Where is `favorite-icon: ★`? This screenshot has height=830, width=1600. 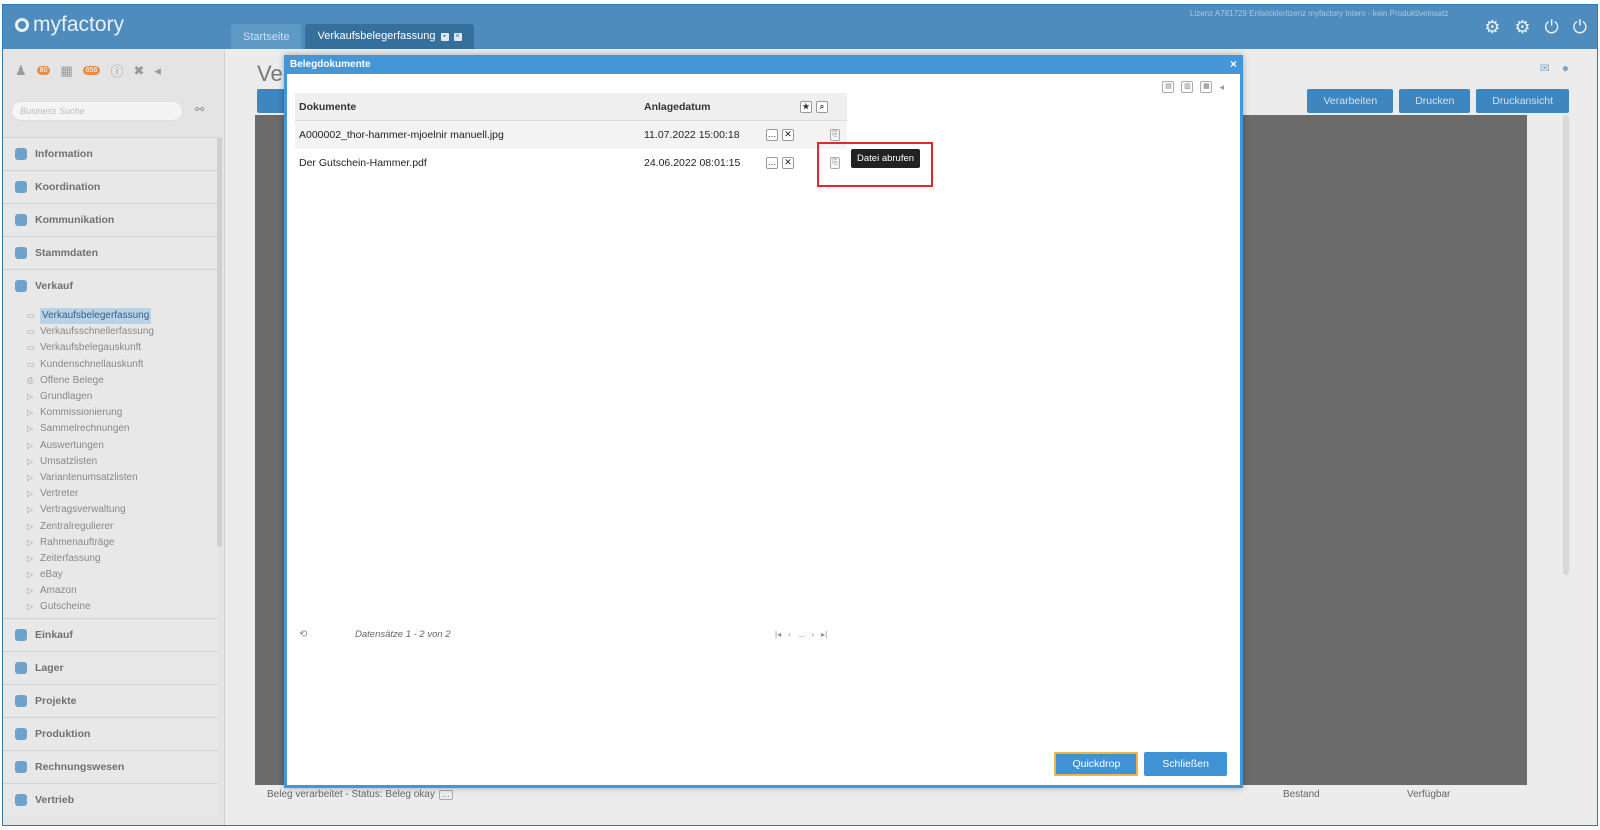 favorite-icon: ★ is located at coordinates (806, 106).